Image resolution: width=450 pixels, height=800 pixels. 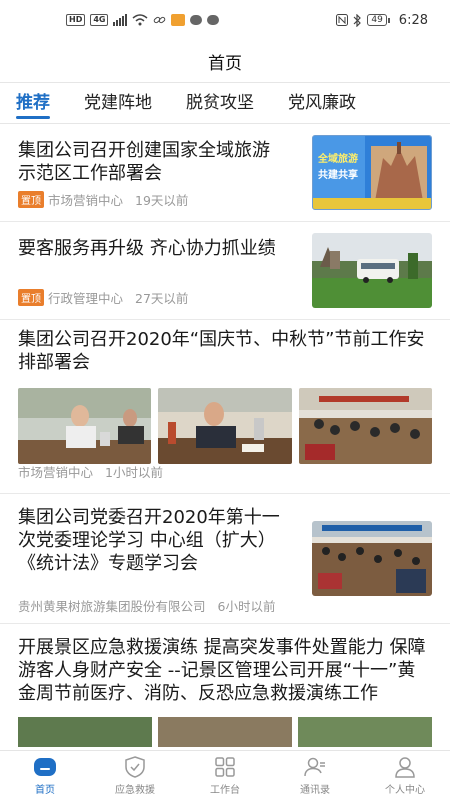 What do you see at coordinates (135, 767) in the screenshot?
I see `shield-check-icon` at bounding box center [135, 767].